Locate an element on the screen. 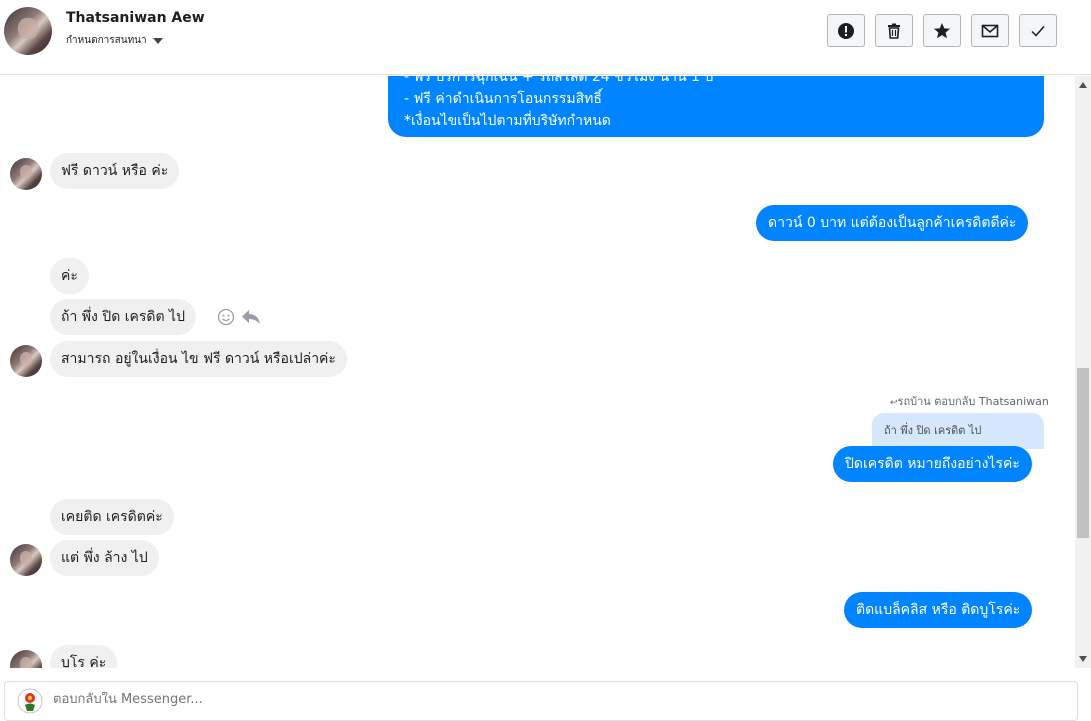  message-line: - ฟรี ค่าดำเนินการโอนกรรมสิทธิ์ is located at coordinates (503, 99).